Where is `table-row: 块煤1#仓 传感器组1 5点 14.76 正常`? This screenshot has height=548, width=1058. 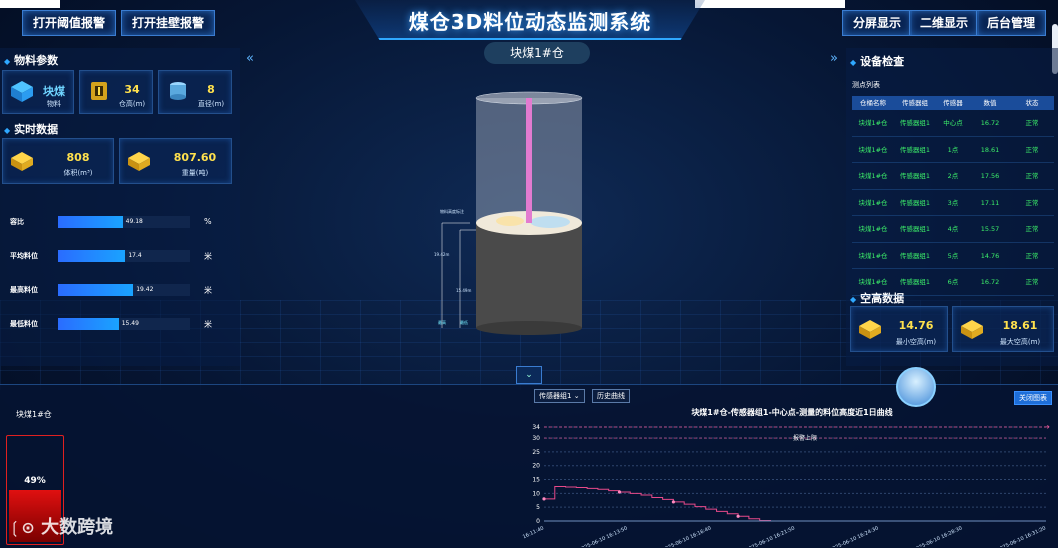 table-row: 块煤1#仓 传感器组1 5点 14.76 正常 is located at coordinates (953, 256).